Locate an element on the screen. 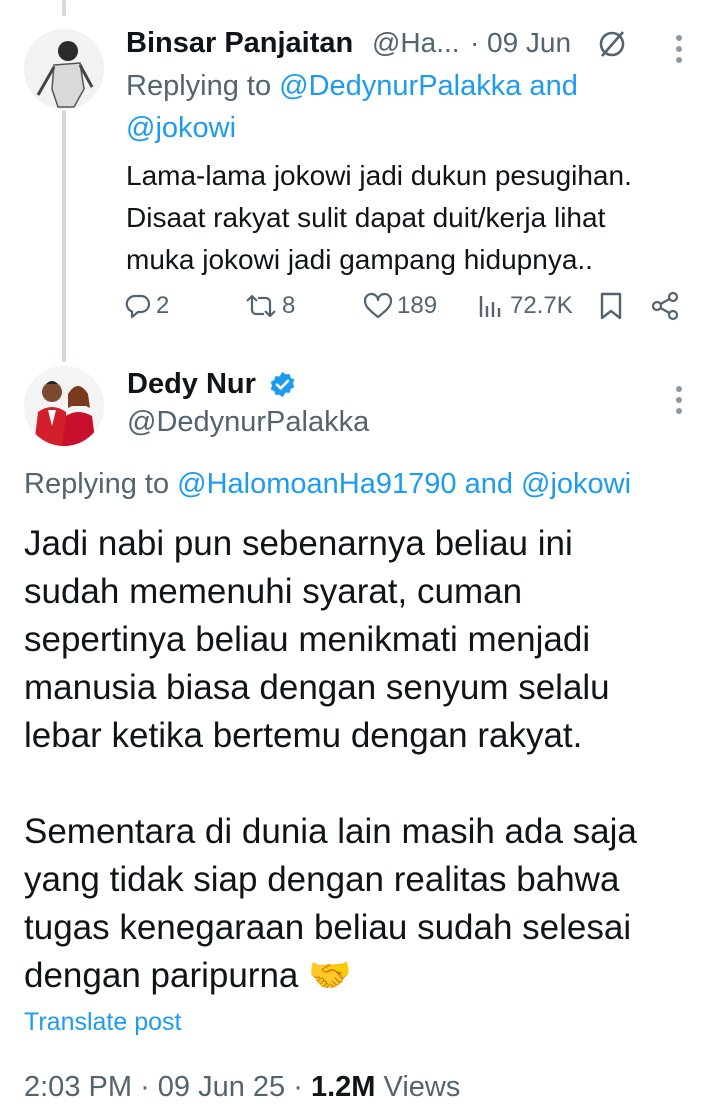 The image size is (712, 1119). handshake-emoji: 🤝 is located at coordinates (330, 975).